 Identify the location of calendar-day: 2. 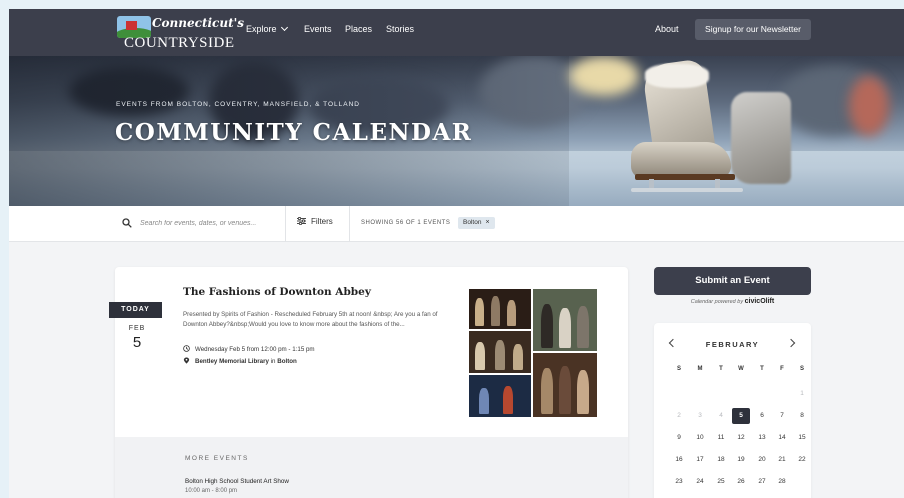
(679, 416).